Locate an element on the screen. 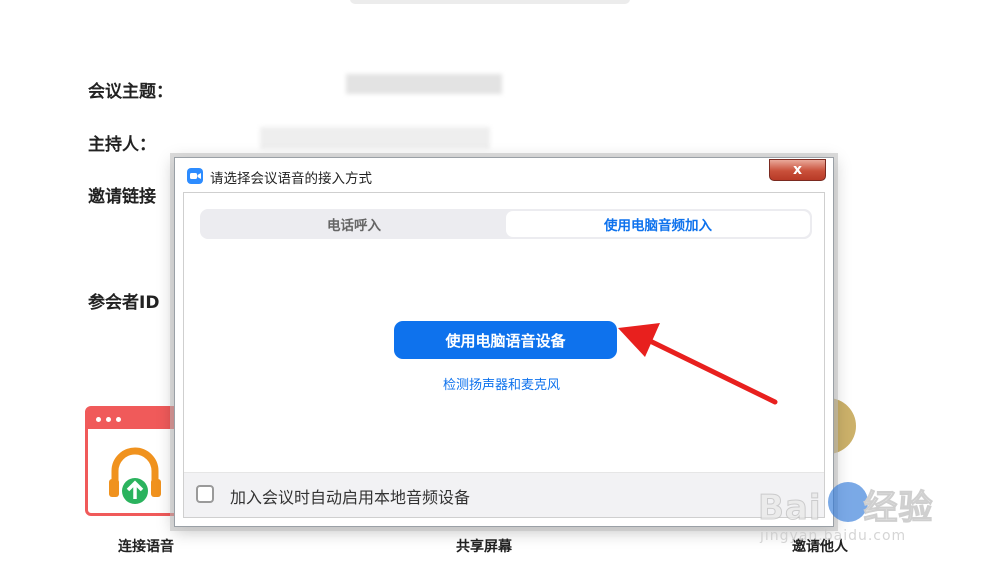 The height and width of the screenshot is (569, 987). invite-link-label: 邀请链接 is located at coordinates (122, 197).